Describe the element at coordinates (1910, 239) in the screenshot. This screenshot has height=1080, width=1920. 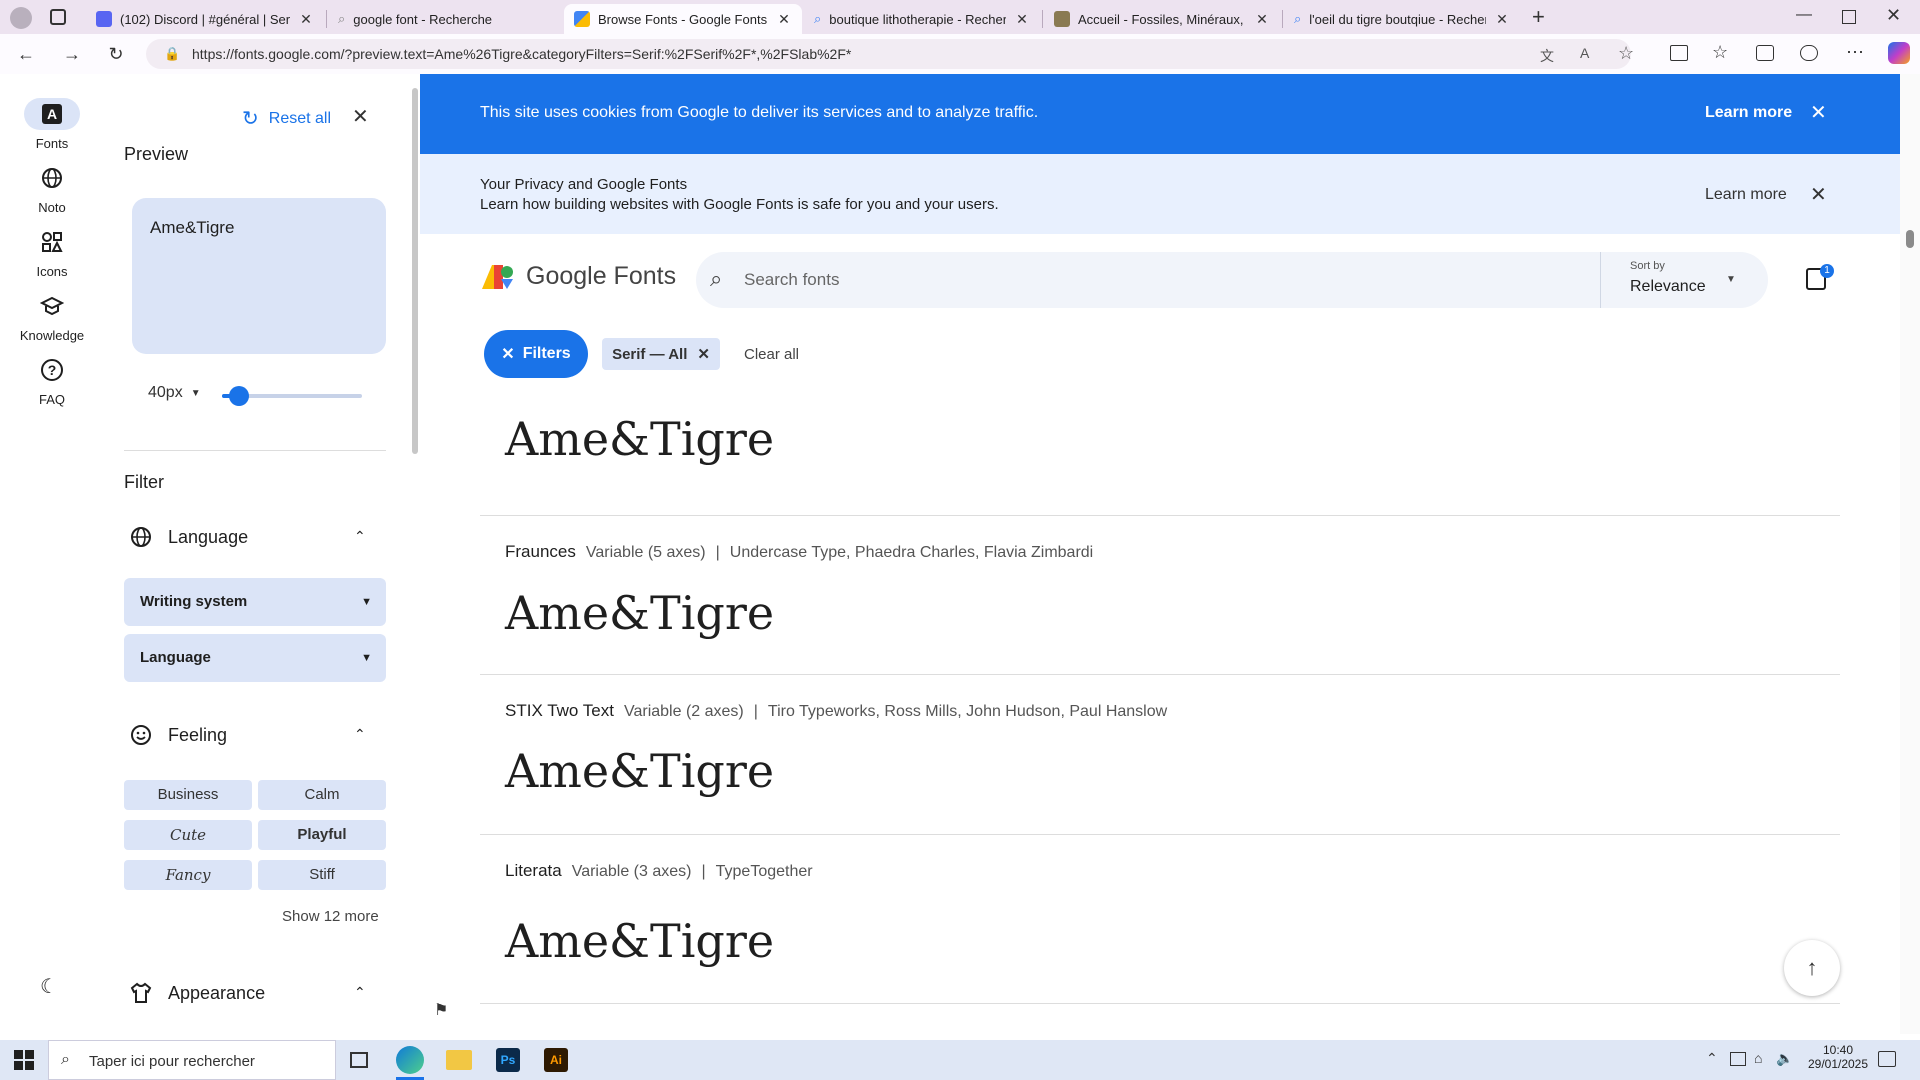
I see `scrollbar-thumb` at that location.